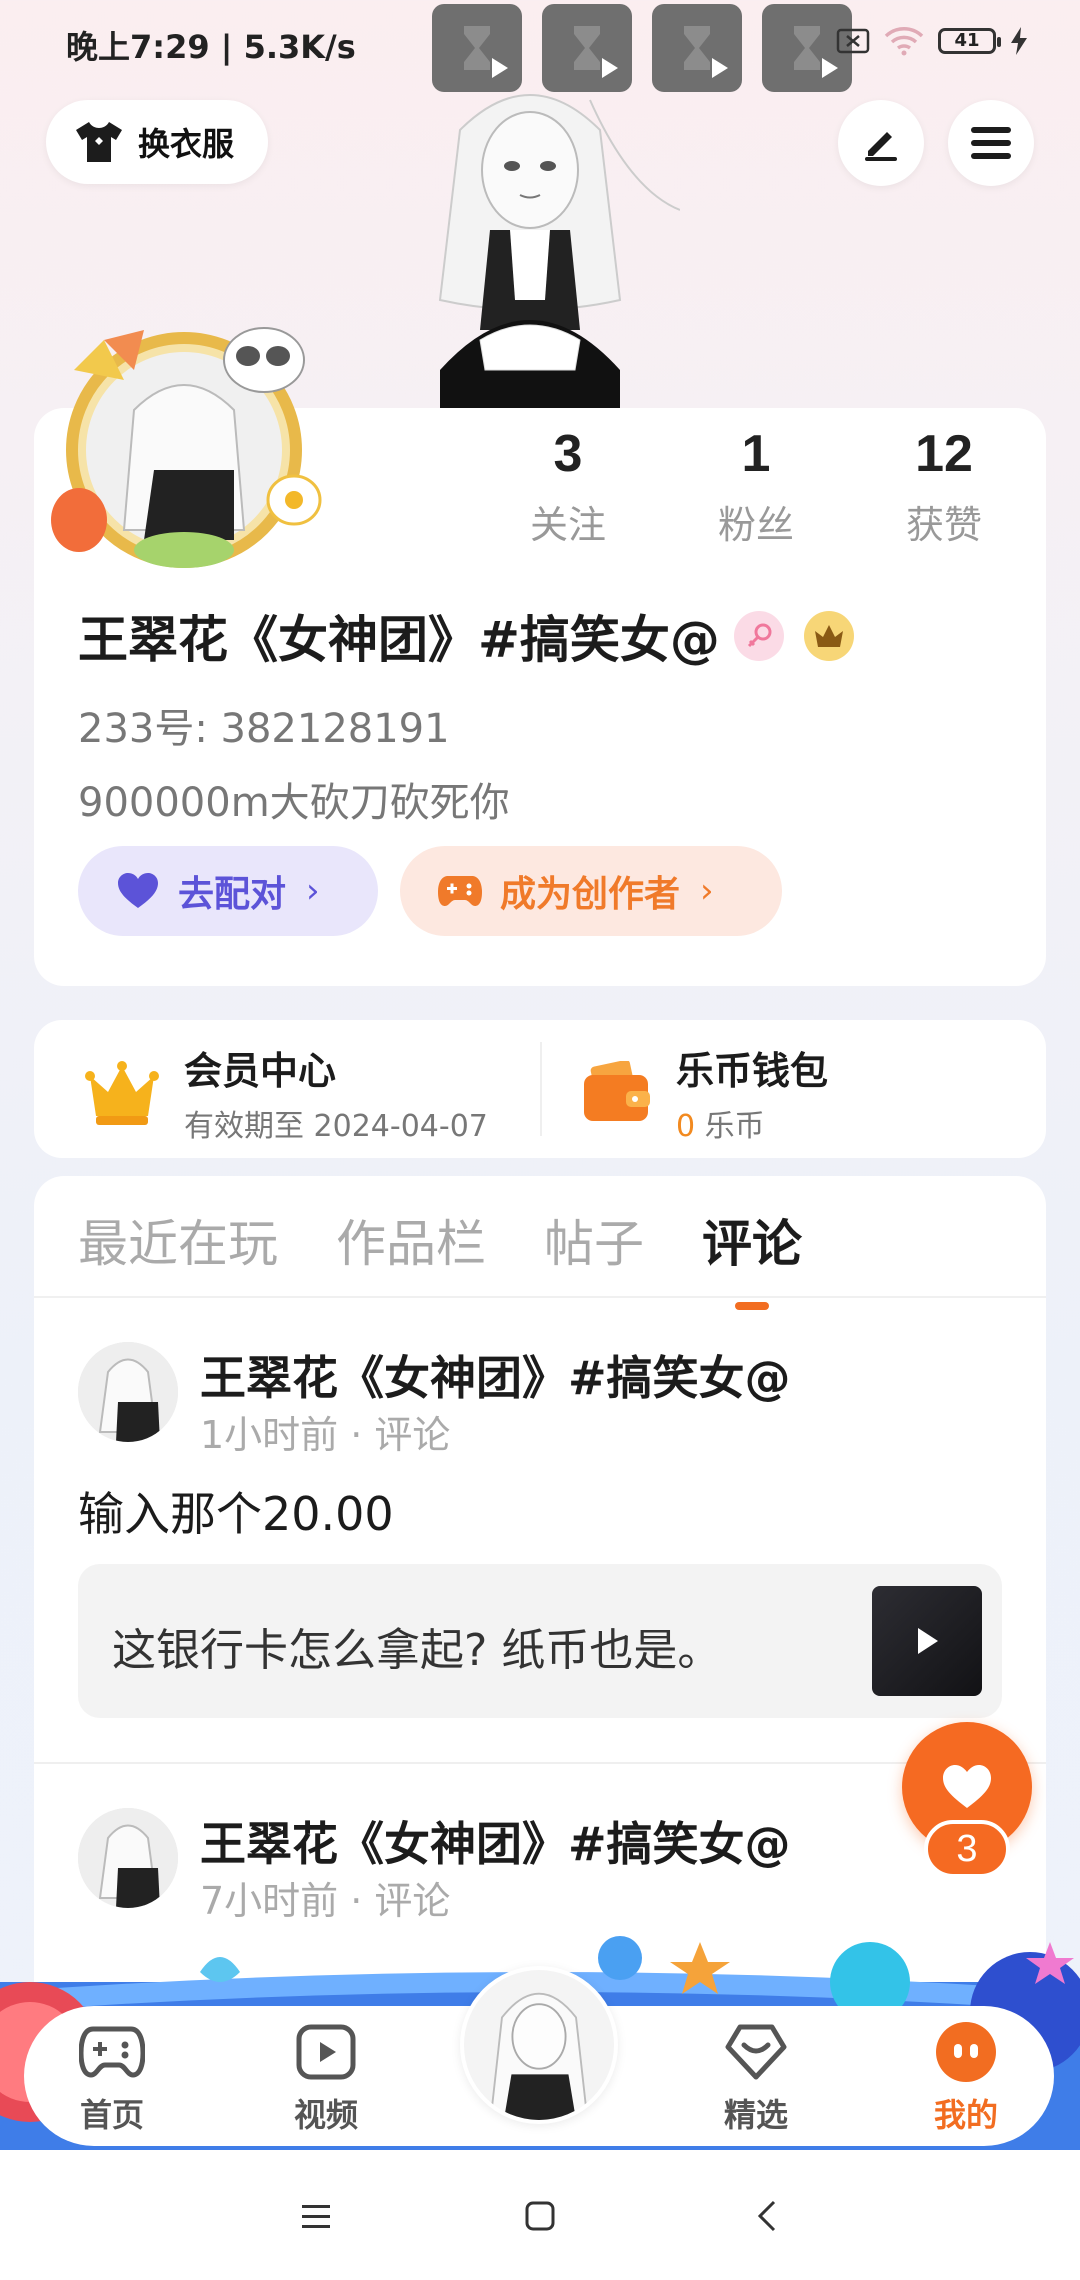  I want to click on username: 王翠花《女神团》#搞笑女@, so click(399, 640).